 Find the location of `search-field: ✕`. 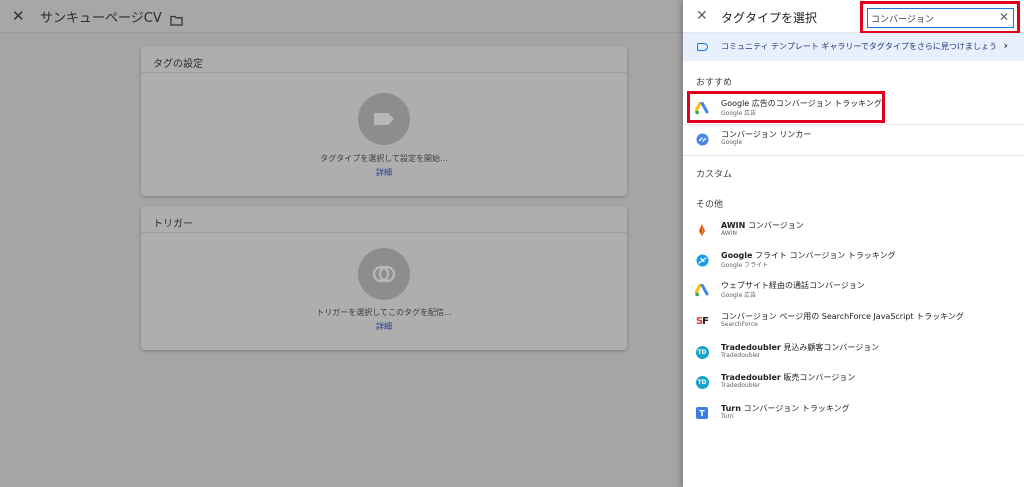

search-field: ✕ is located at coordinates (940, 18).